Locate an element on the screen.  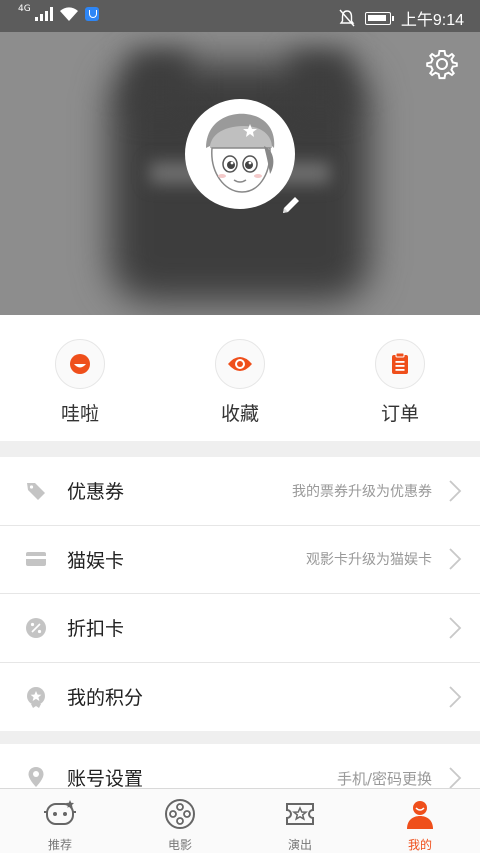
tab-label: 电影 is located at coordinates (179, 845).